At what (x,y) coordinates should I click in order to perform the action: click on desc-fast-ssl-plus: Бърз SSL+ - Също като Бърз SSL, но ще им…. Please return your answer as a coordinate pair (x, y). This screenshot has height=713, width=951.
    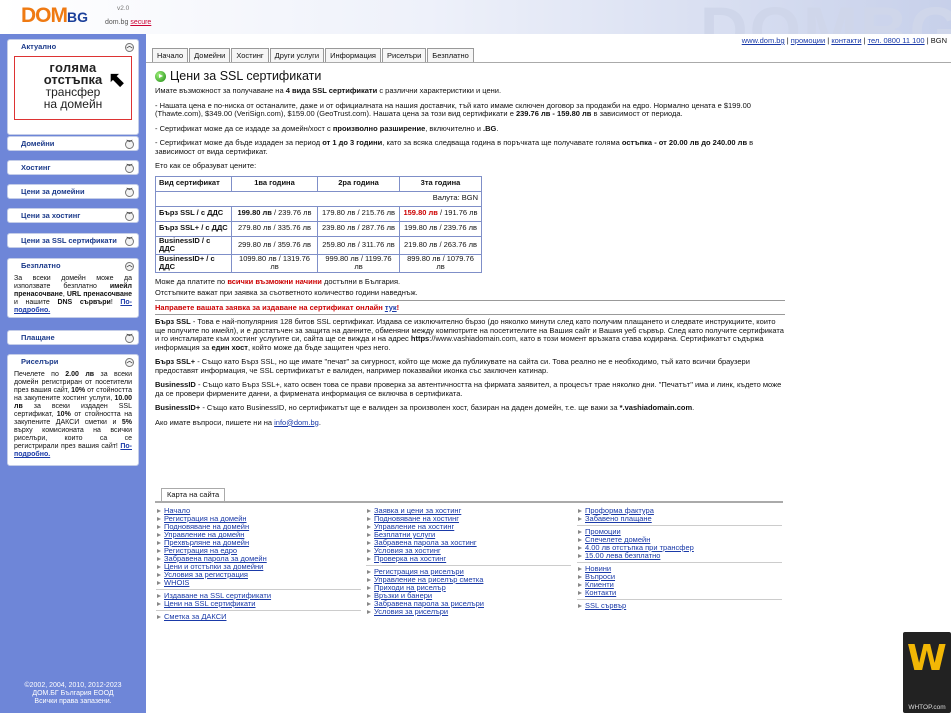
    Looking at the image, I should click on (452, 366).